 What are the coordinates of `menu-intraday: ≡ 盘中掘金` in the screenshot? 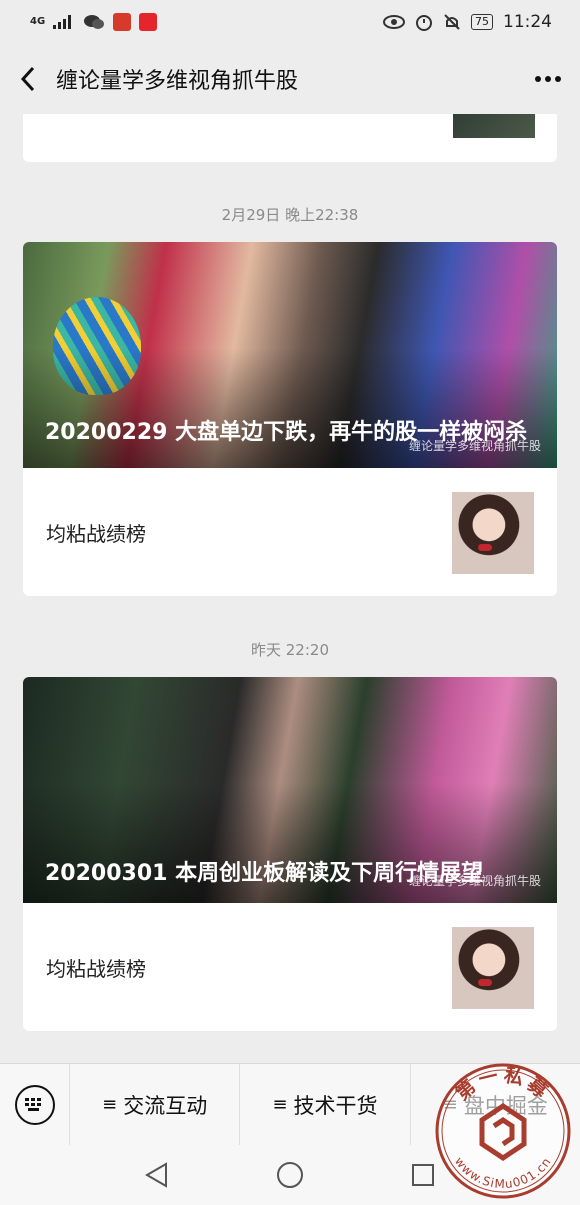 It's located at (495, 1105).